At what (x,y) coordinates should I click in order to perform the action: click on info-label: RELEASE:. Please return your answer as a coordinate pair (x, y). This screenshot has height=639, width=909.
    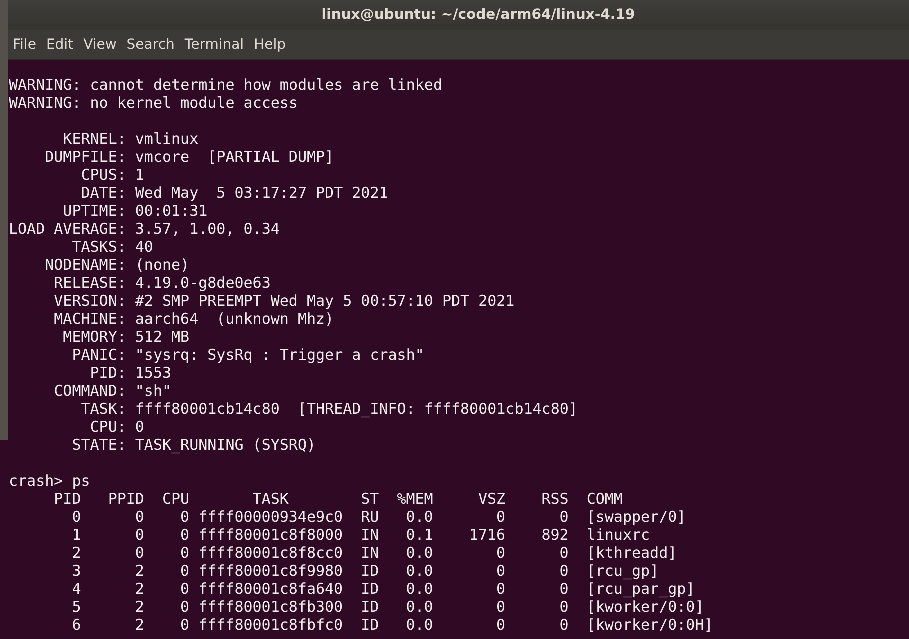
    Looking at the image, I should click on (89, 283).